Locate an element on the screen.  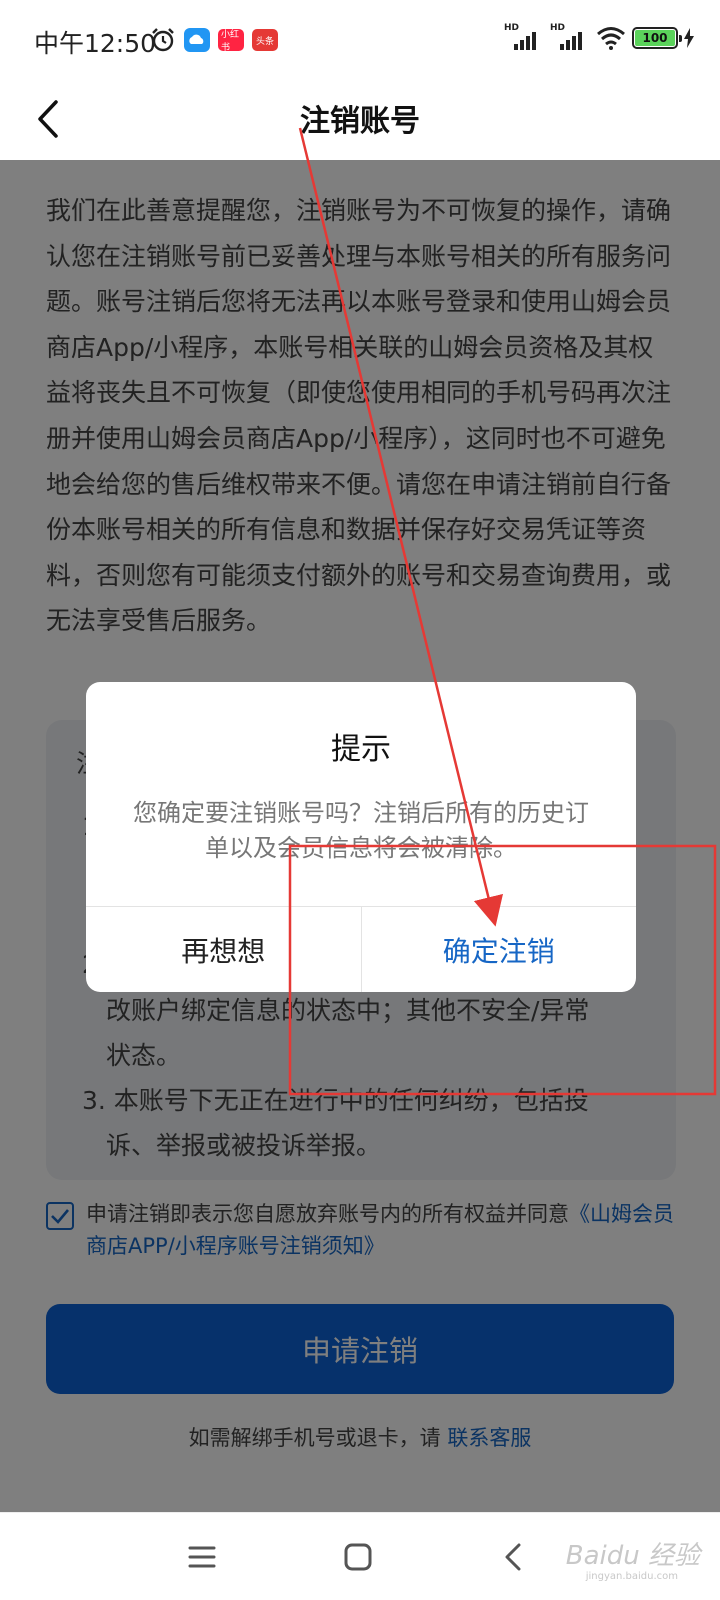
back-icon is located at coordinates (514, 1557).